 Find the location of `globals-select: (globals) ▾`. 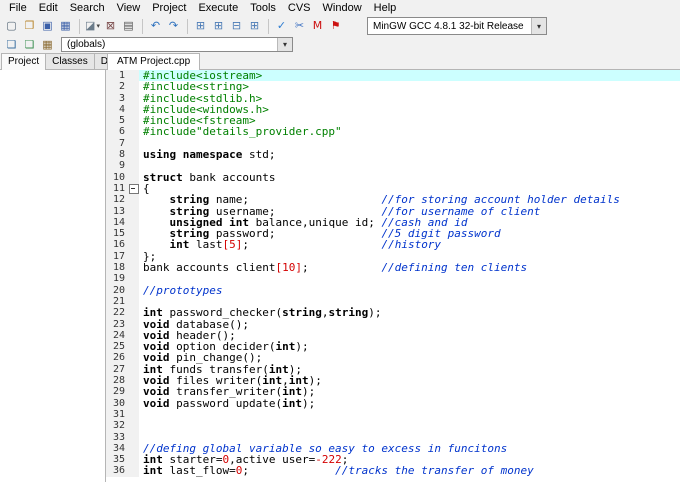

globals-select: (globals) ▾ is located at coordinates (177, 44).